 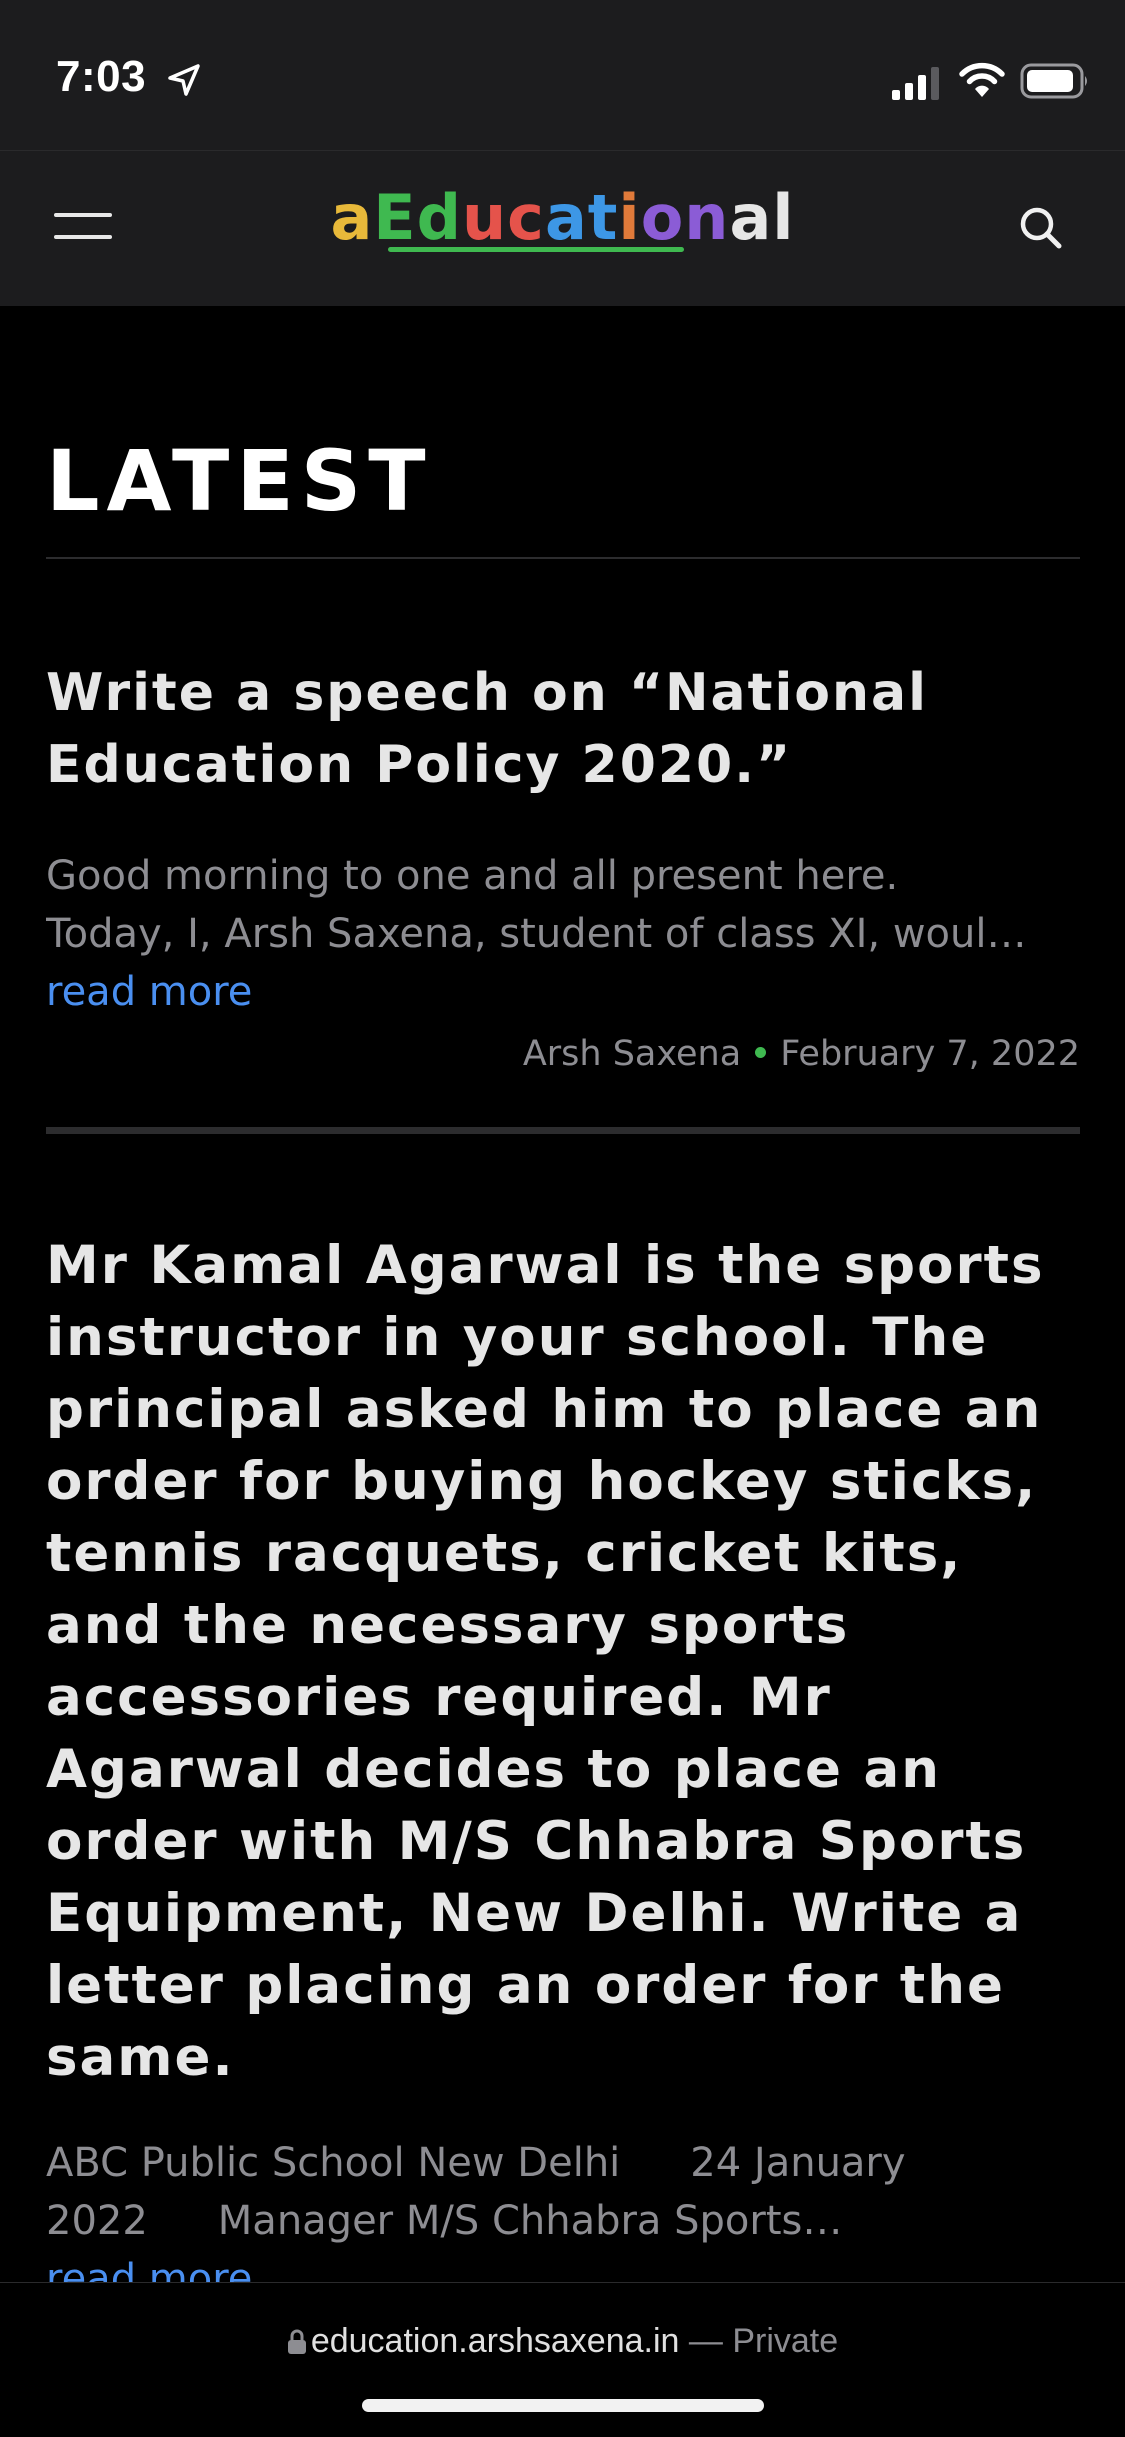 What do you see at coordinates (239, 481) in the screenshot?
I see `section-title: LATEST` at bounding box center [239, 481].